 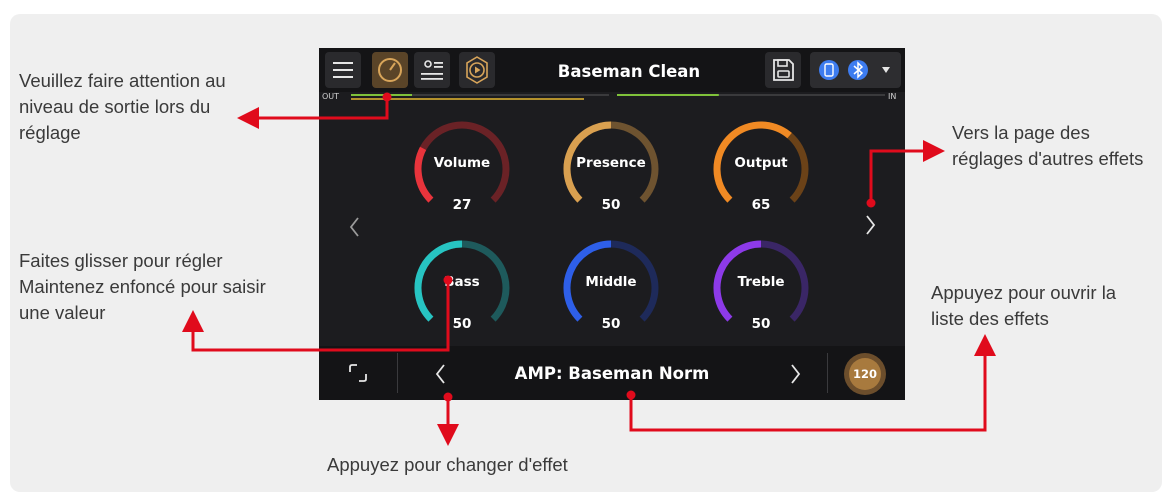 I want to click on callout-line-open-list, so click(x=808, y=393).